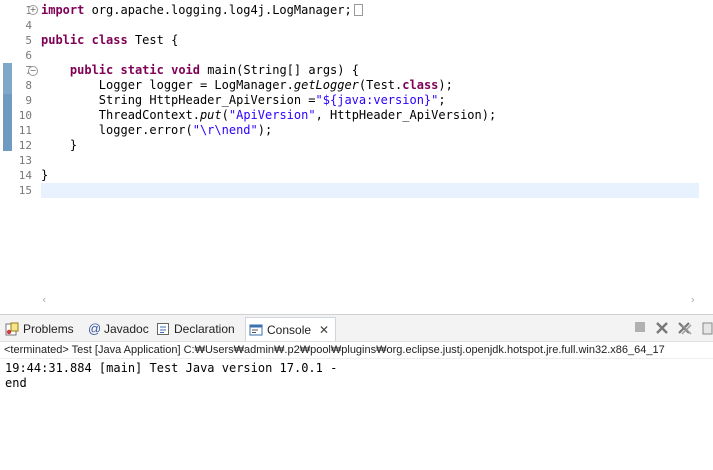 Image resolution: width=713 pixels, height=470 pixels. What do you see at coordinates (370, 130) in the screenshot?
I see `code-line-11: logger.error("\r\nend");` at bounding box center [370, 130].